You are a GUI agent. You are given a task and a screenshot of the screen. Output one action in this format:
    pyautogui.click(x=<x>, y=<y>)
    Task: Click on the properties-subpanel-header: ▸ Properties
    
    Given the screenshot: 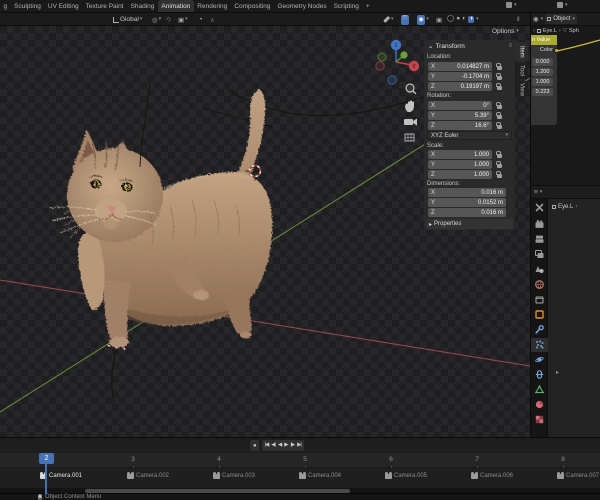 What is the action you would take?
    pyautogui.click(x=469, y=224)
    